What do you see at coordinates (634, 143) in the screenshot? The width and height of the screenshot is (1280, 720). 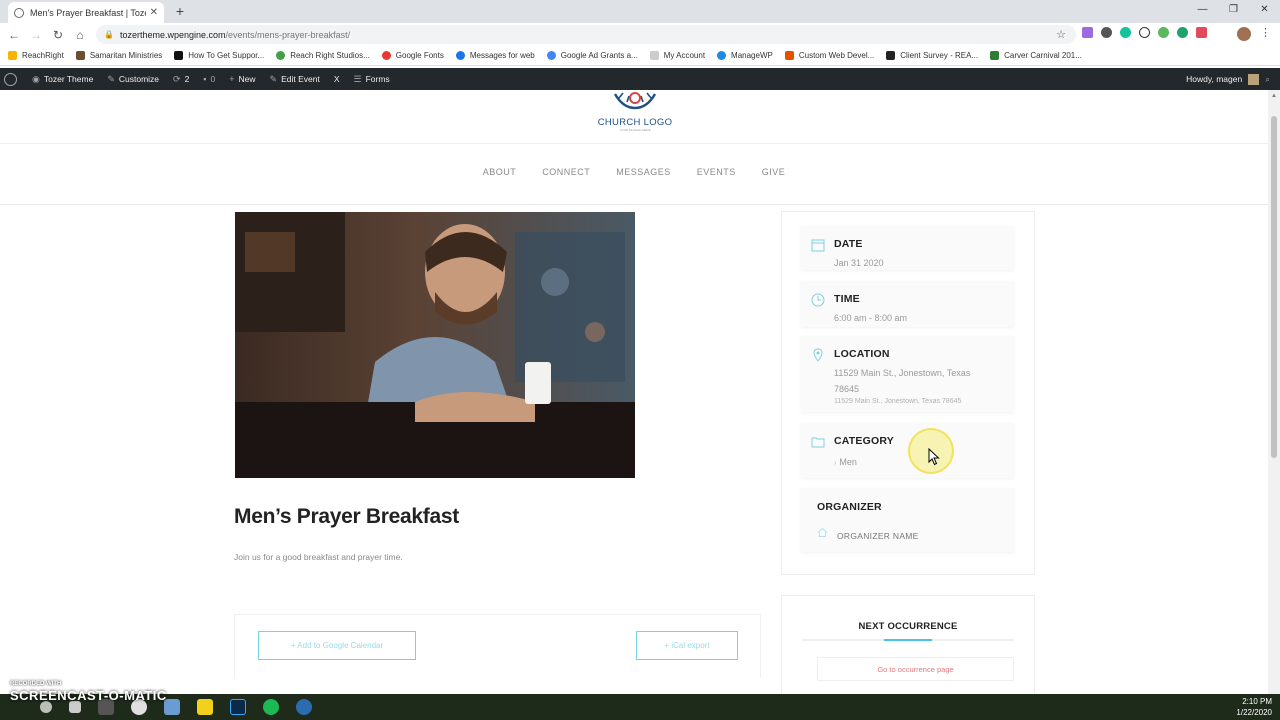 I see `header-divider` at bounding box center [634, 143].